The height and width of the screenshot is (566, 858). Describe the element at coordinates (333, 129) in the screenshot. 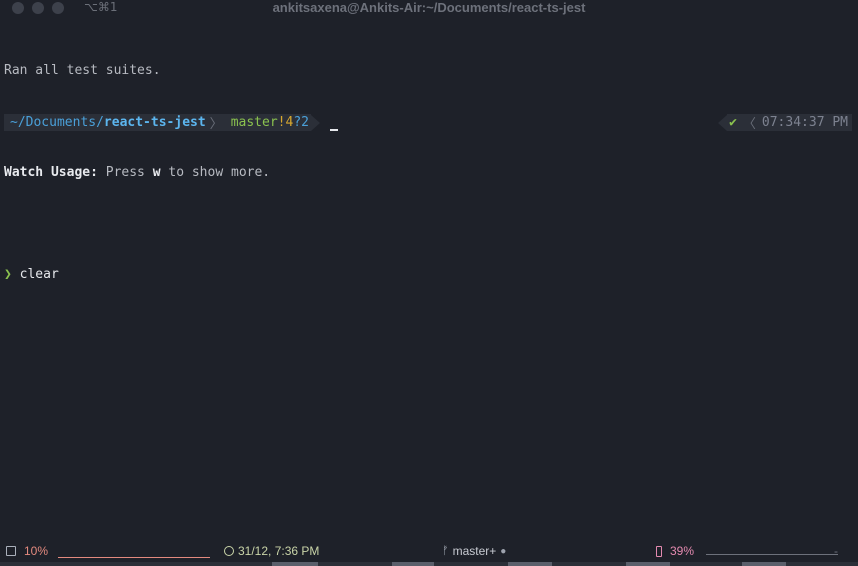

I see `text-cursor` at that location.